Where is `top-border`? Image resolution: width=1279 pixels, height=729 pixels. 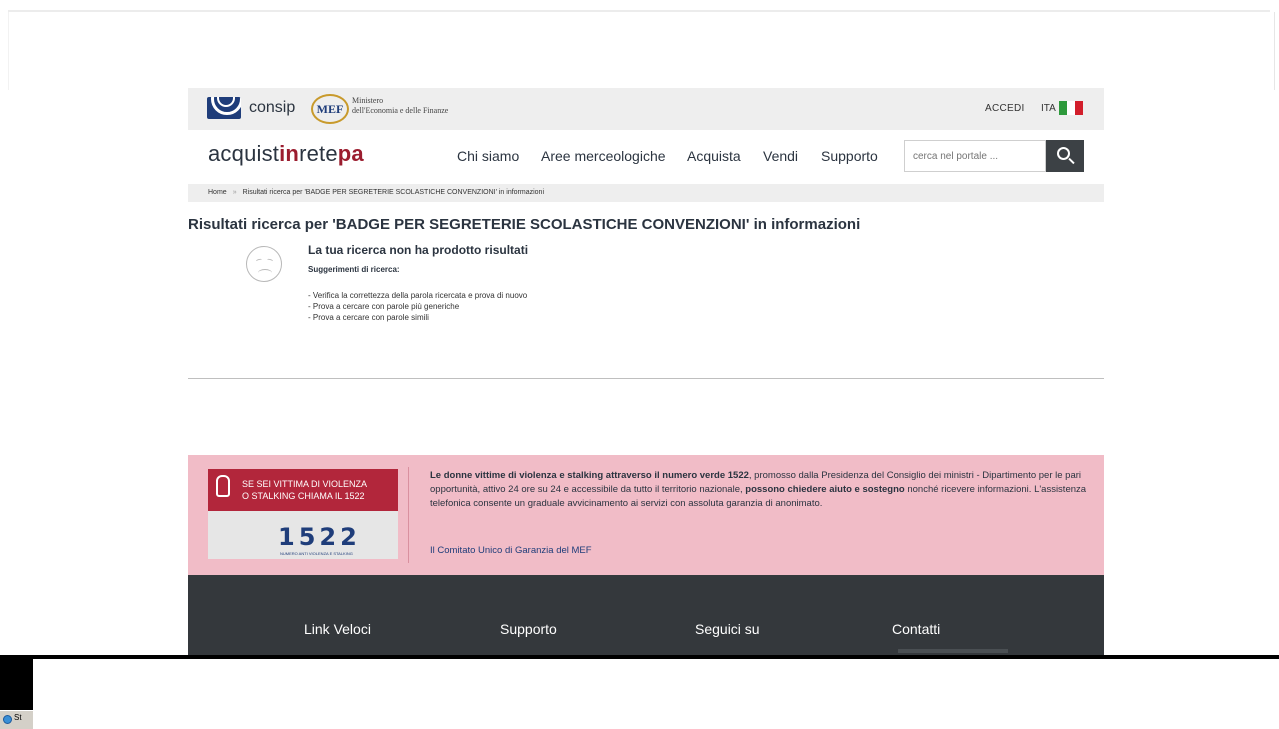
top-border is located at coordinates (639, 11).